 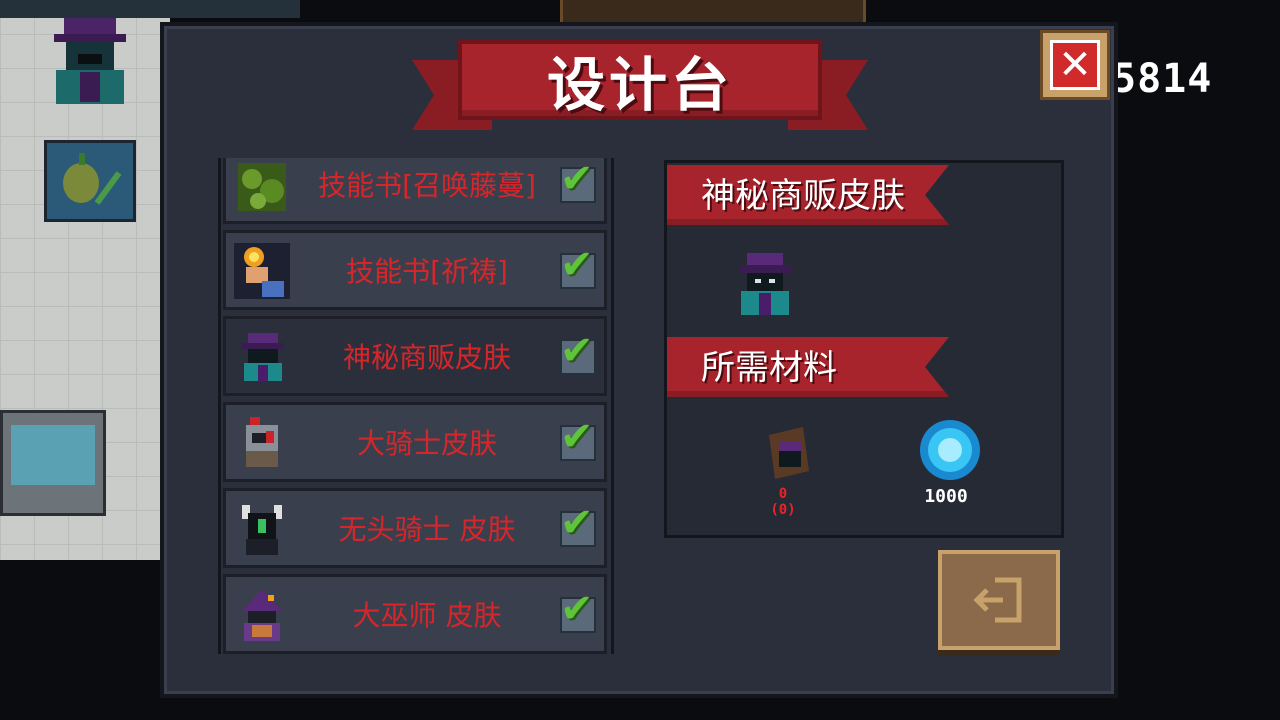 What do you see at coordinates (426, 443) in the screenshot?
I see `item-label: 大骑士皮肤` at bounding box center [426, 443].